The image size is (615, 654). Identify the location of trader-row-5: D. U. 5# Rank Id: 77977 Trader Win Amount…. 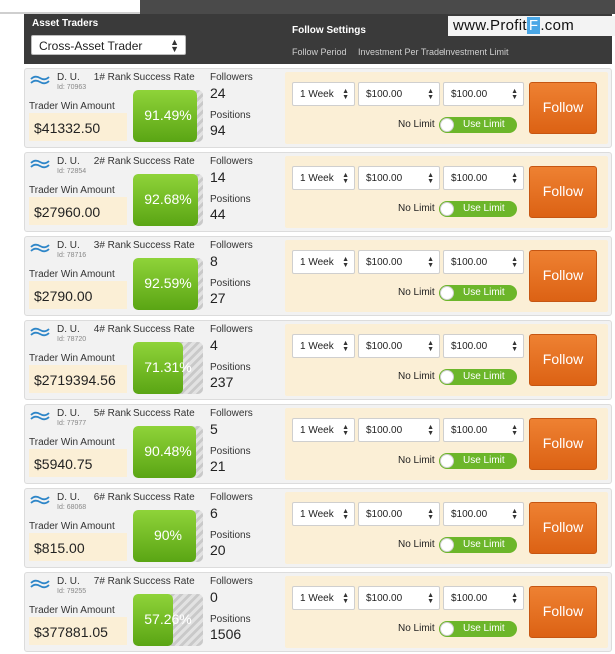
(318, 444).